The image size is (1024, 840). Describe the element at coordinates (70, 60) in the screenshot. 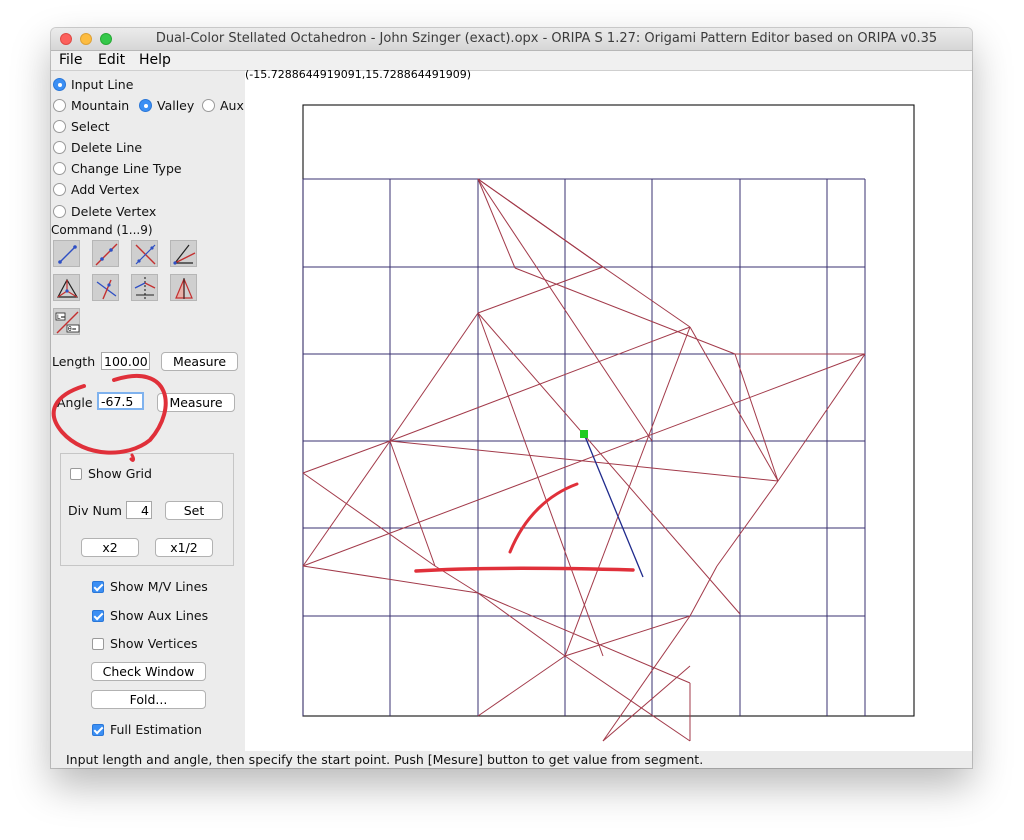

I see `menu-file: File` at that location.